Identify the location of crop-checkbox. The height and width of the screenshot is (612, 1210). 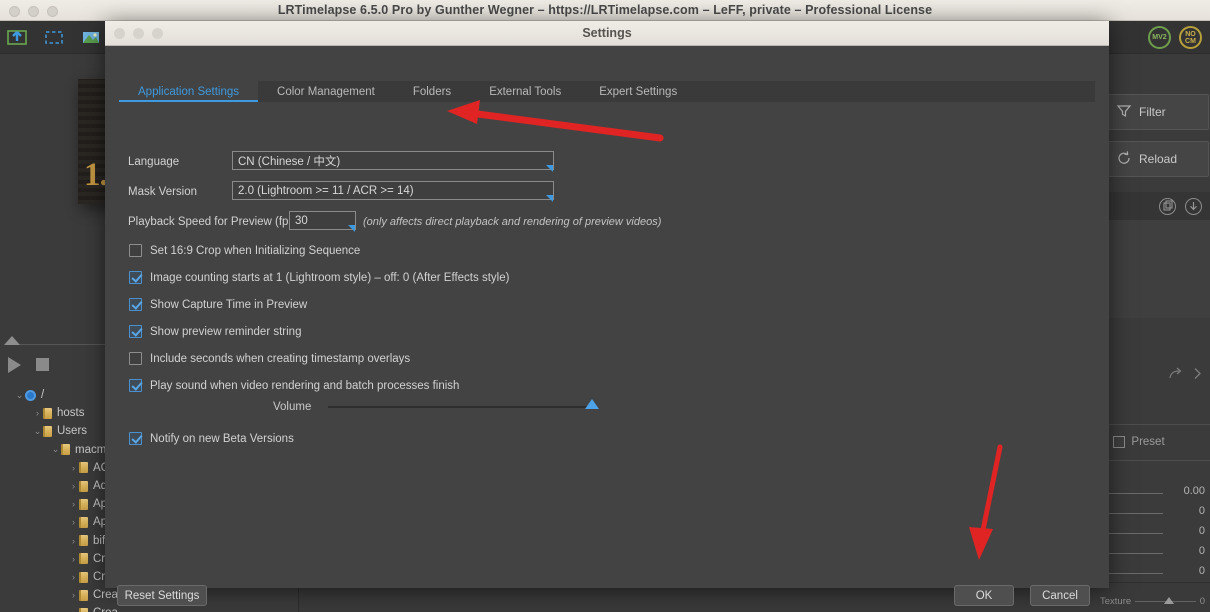
(135, 250).